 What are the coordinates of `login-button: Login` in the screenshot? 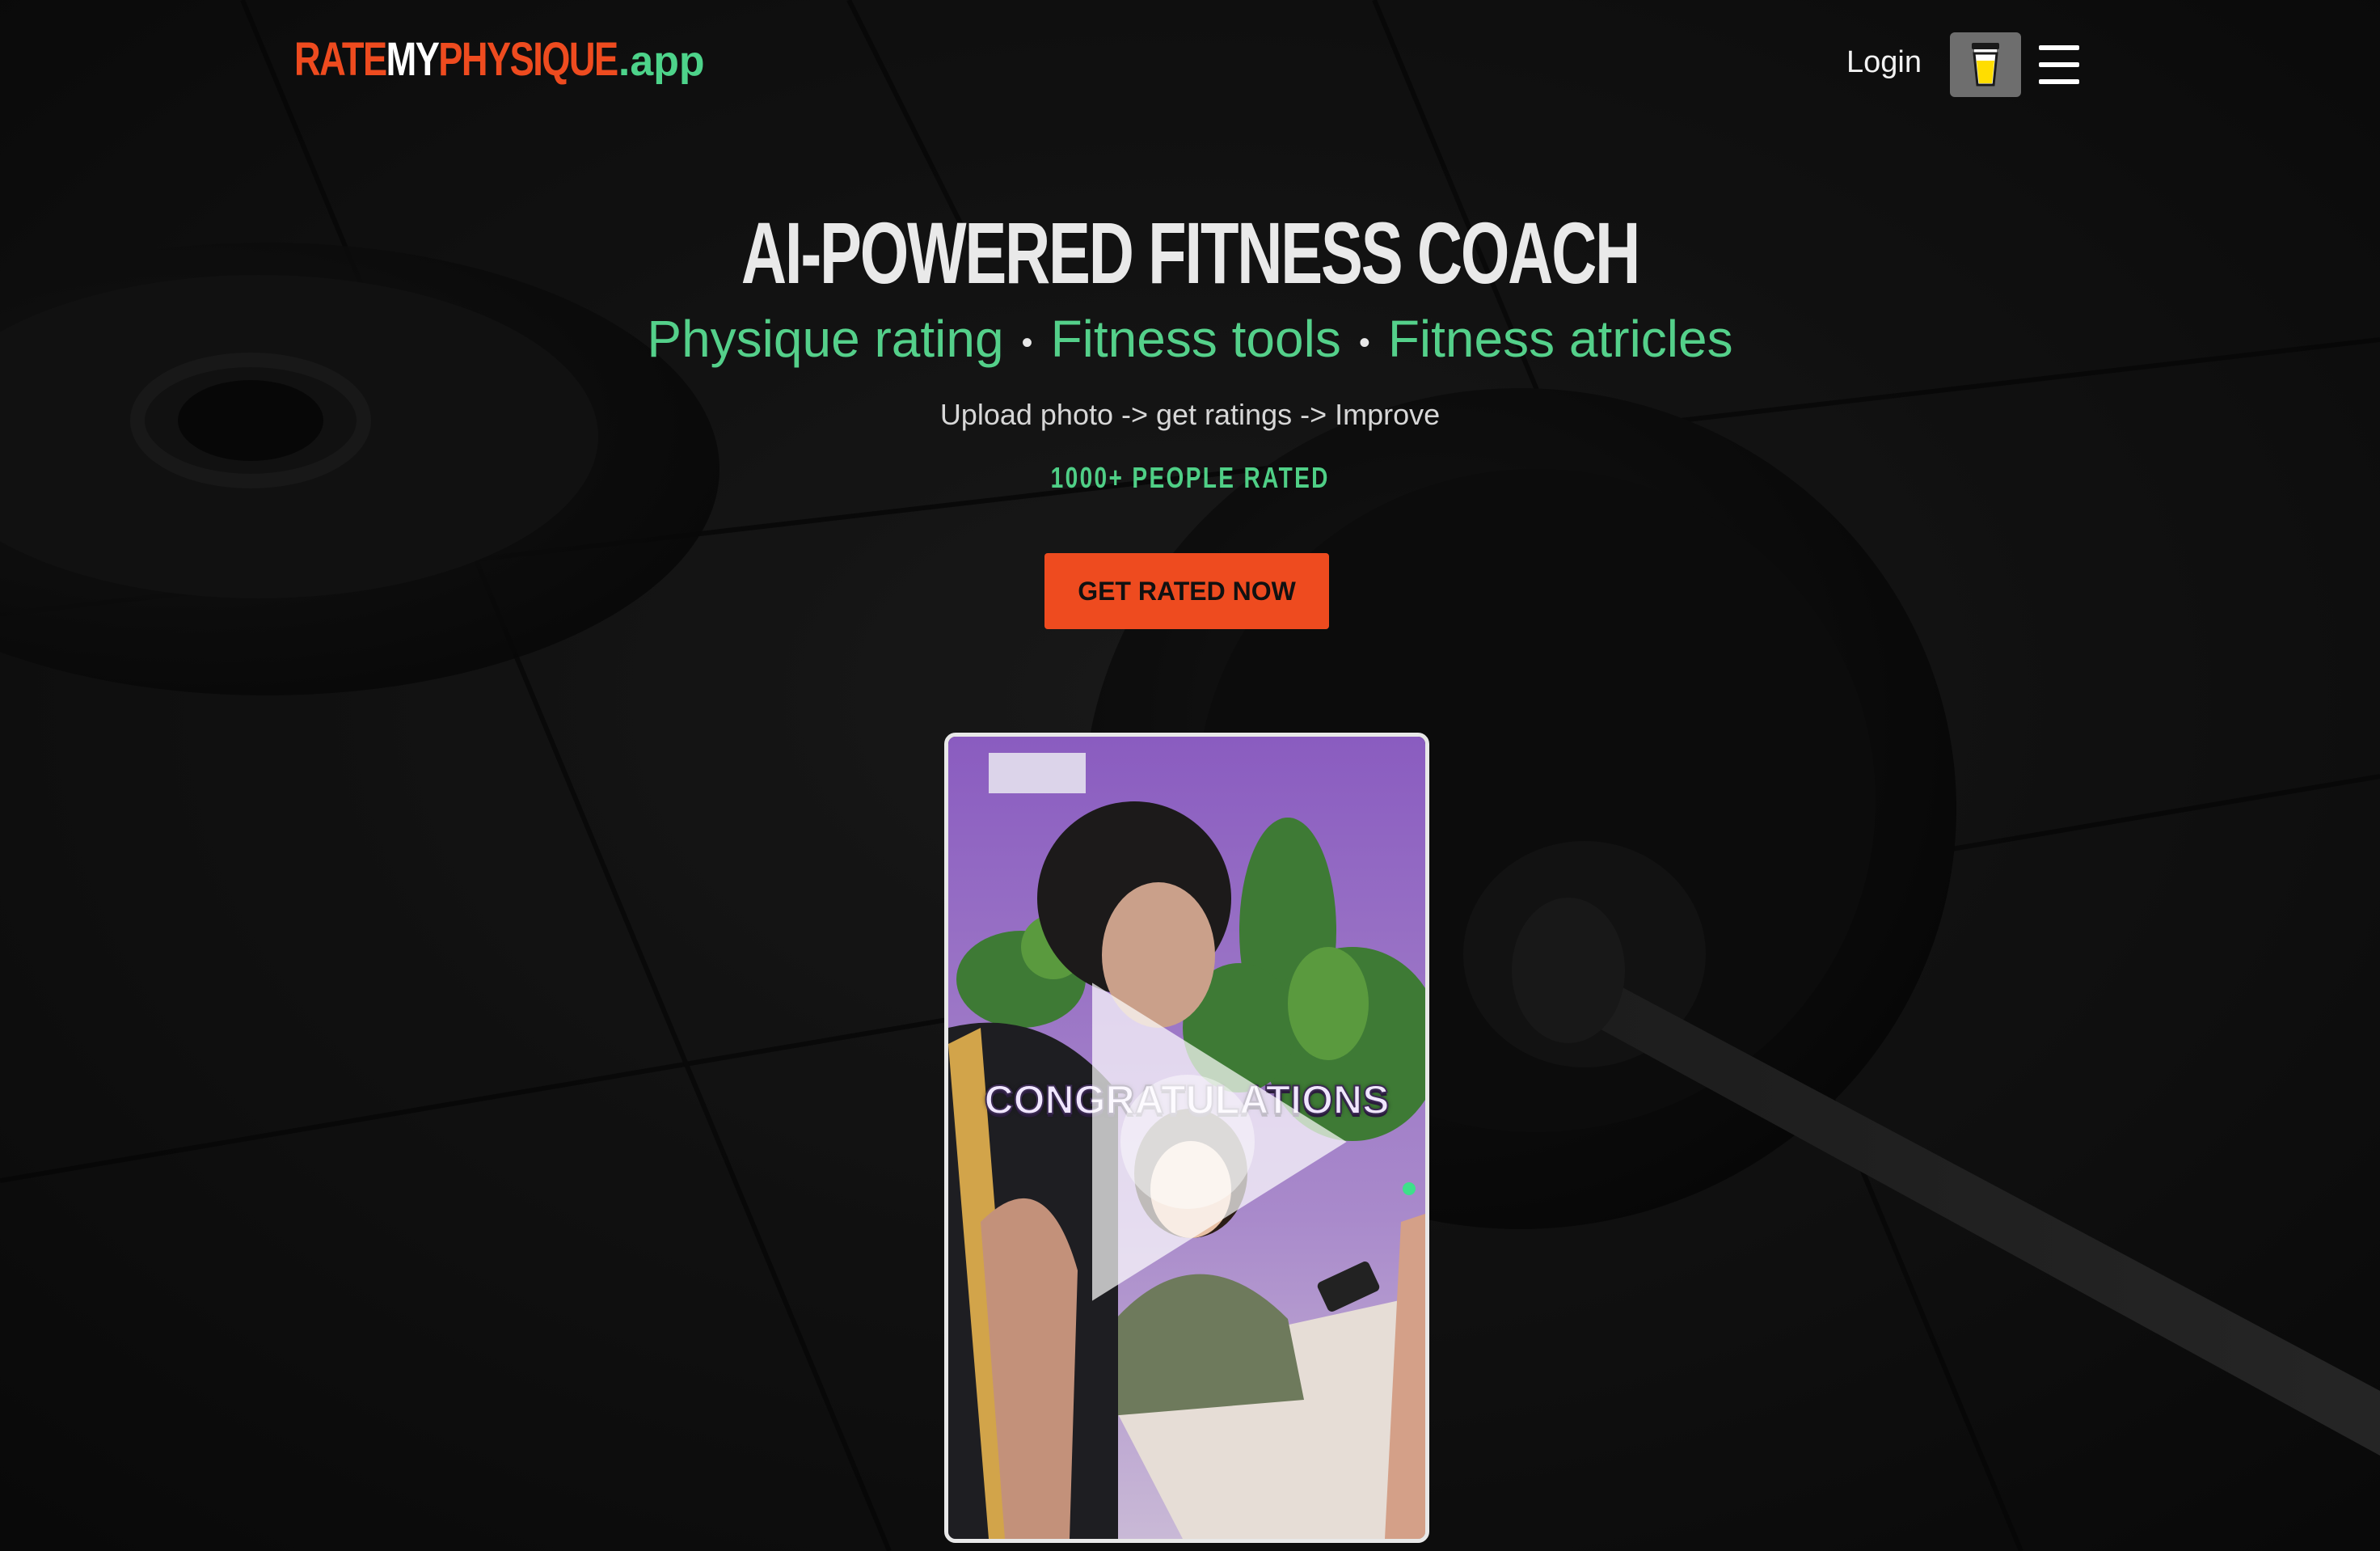 It's located at (1884, 62).